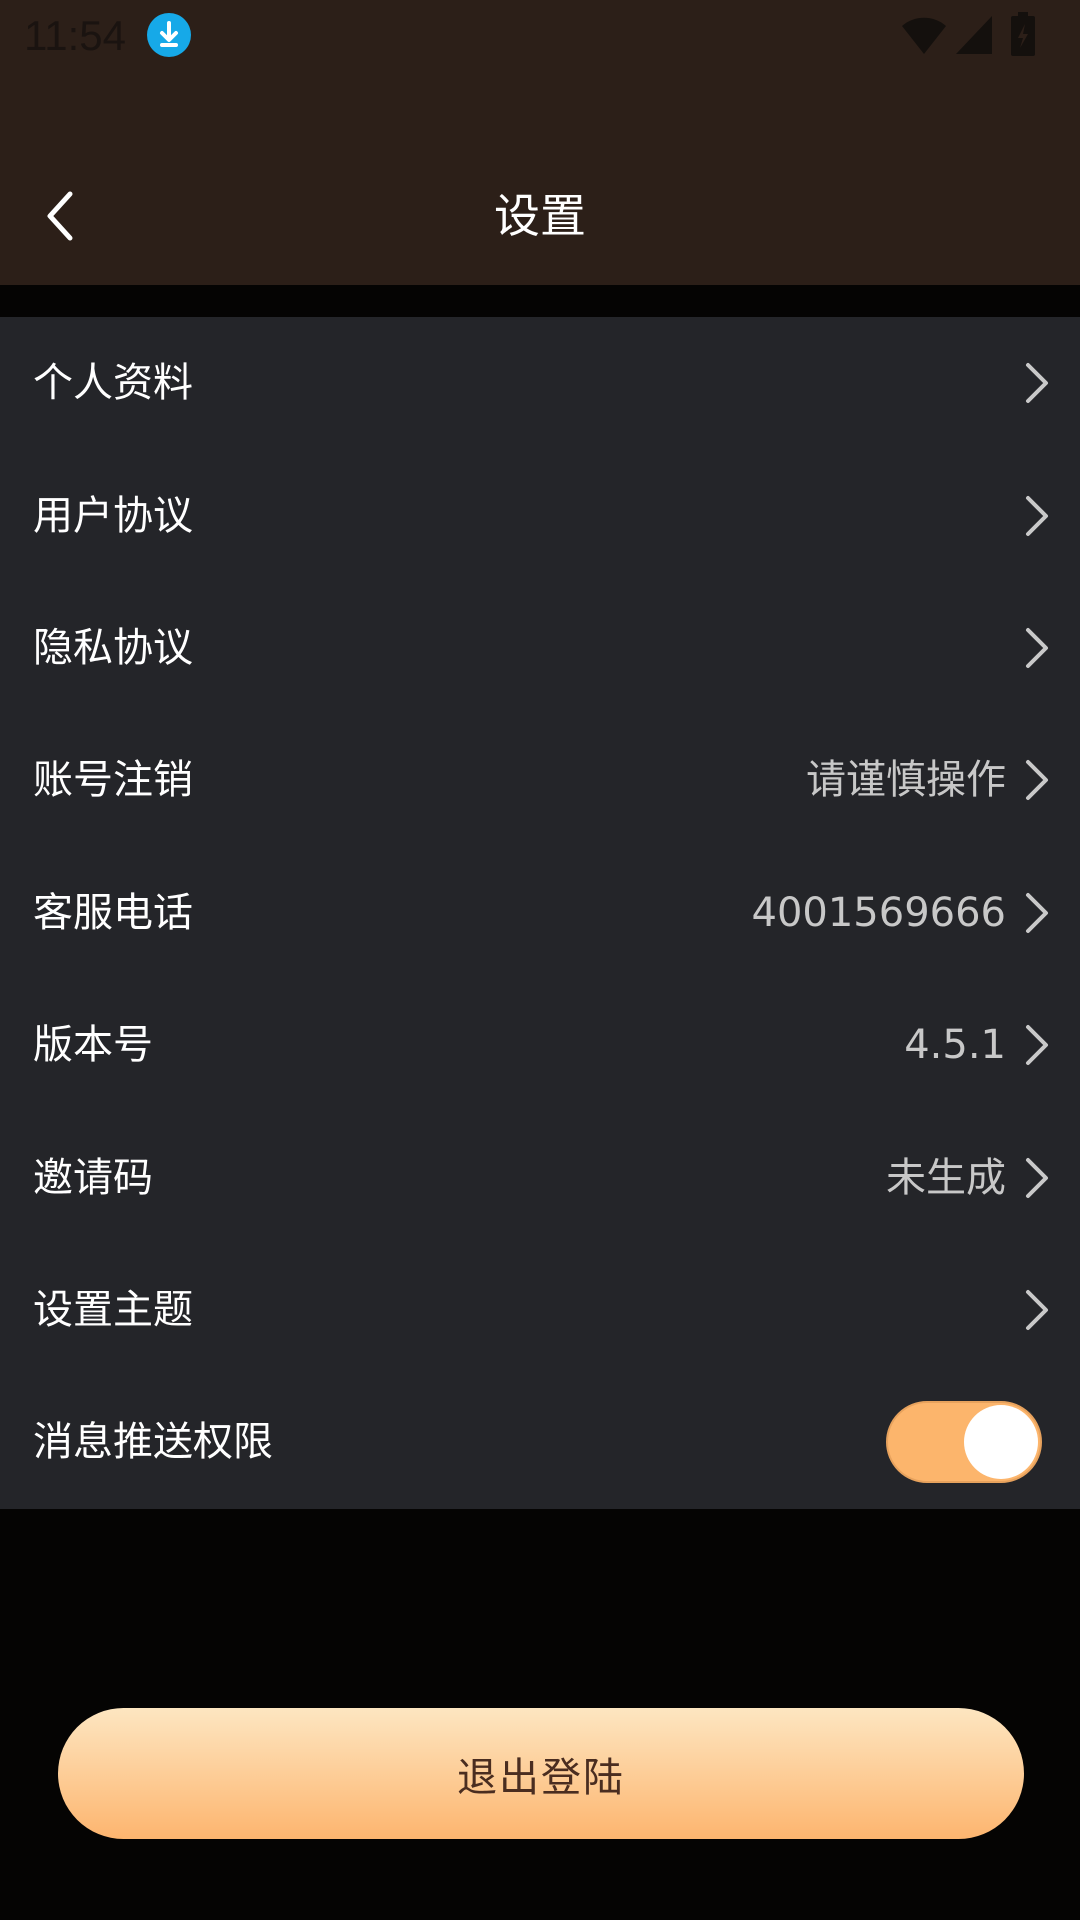  I want to click on row-invite-code: 邀请码 未生成, so click(540, 1177).